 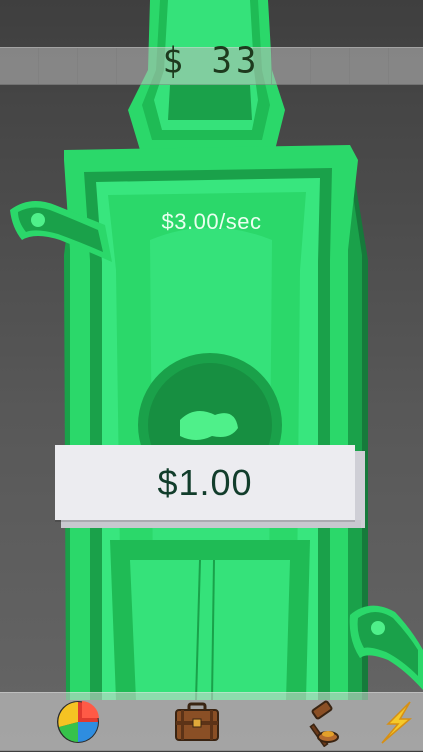 I want to click on click-panel-shadow-bottom, so click(x=211, y=524).